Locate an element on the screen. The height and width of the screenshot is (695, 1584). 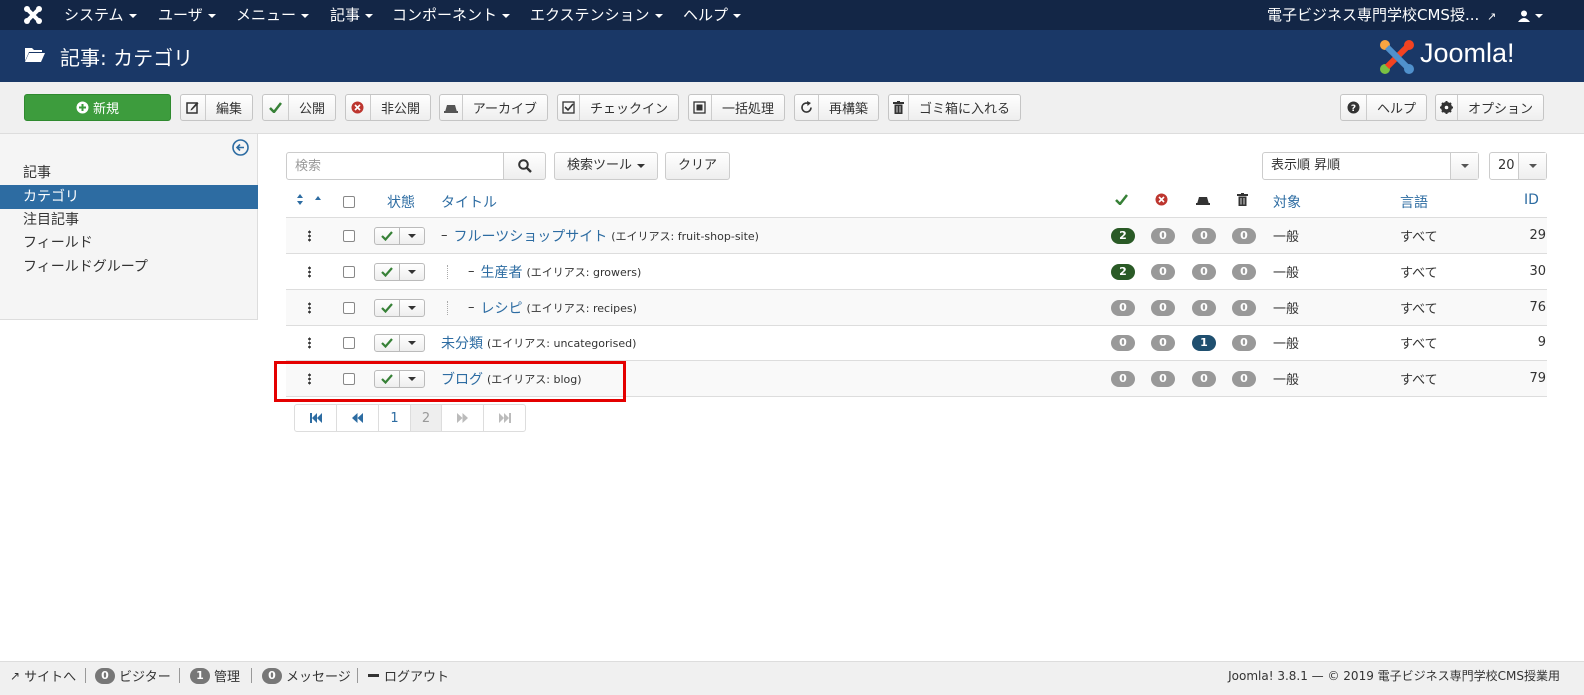
first-page-button is located at coordinates (316, 418).